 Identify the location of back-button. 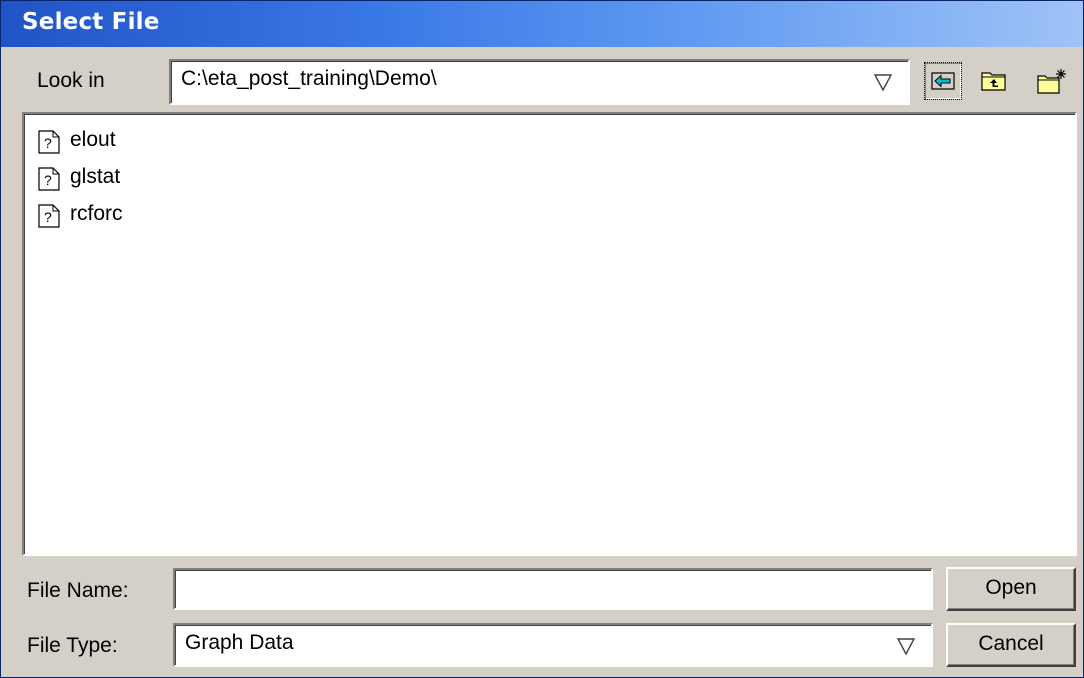
(943, 81).